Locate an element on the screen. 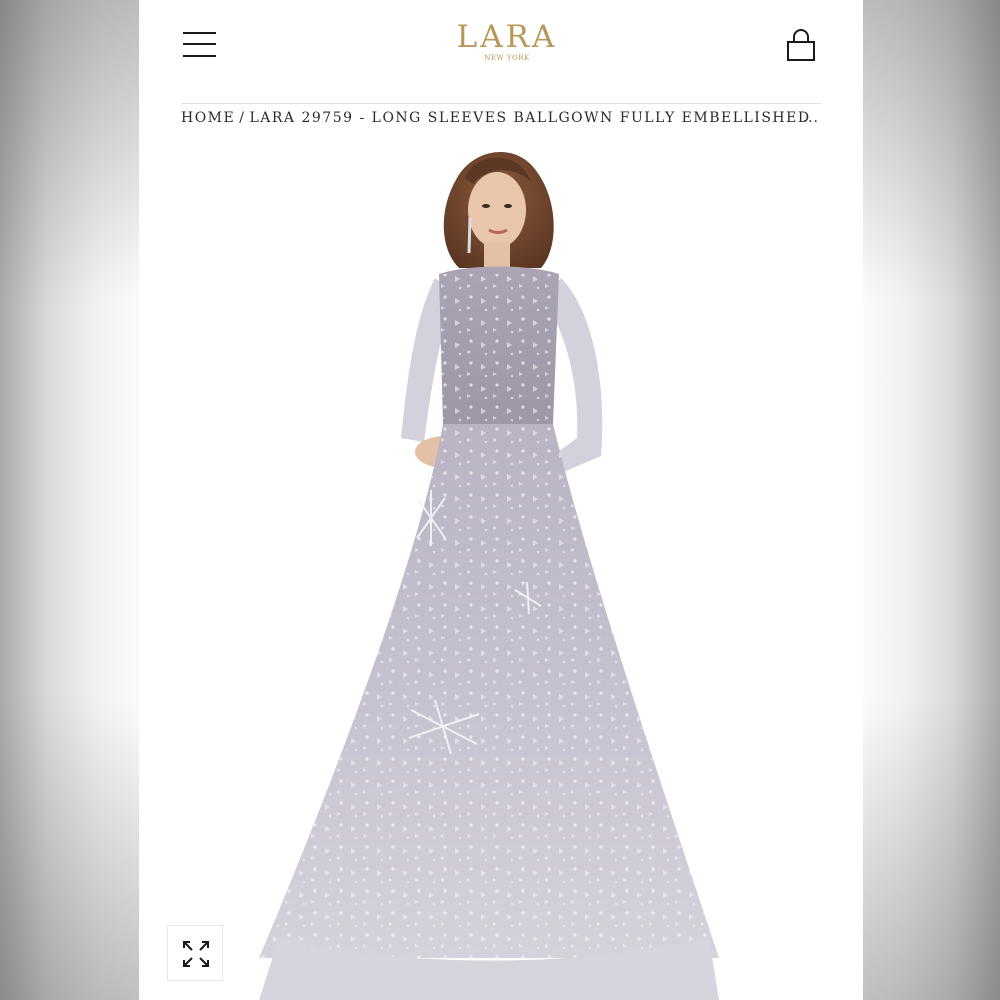 The width and height of the screenshot is (1000, 1000). brand-logo: LARA NEW YORK is located at coordinates (507, 45).